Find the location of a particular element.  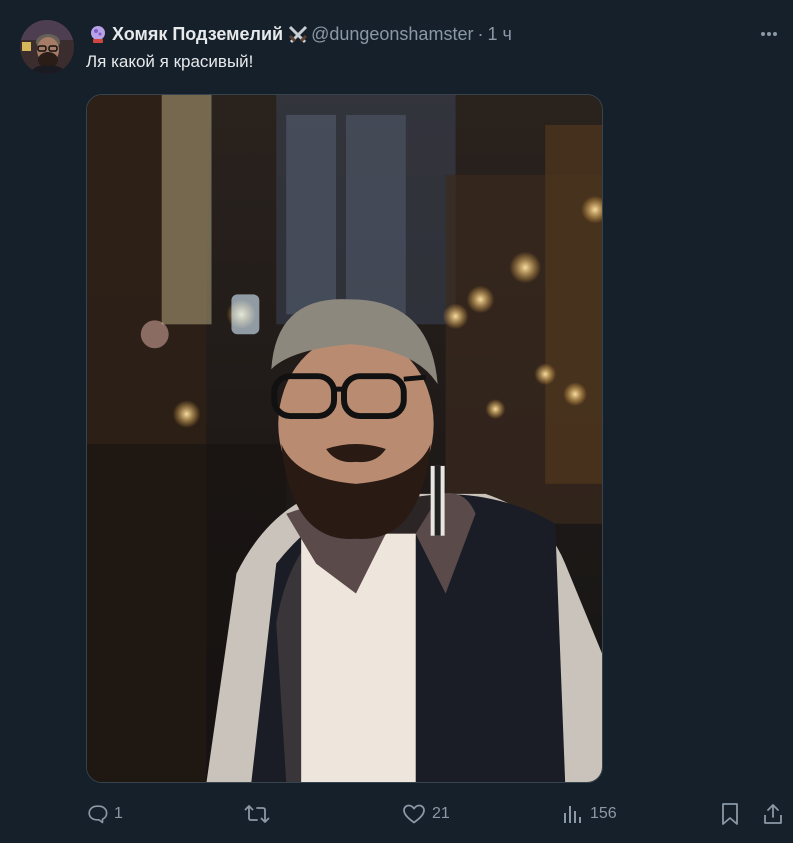

tweet-actions: 1 21 156 is located at coordinates (436, 814).